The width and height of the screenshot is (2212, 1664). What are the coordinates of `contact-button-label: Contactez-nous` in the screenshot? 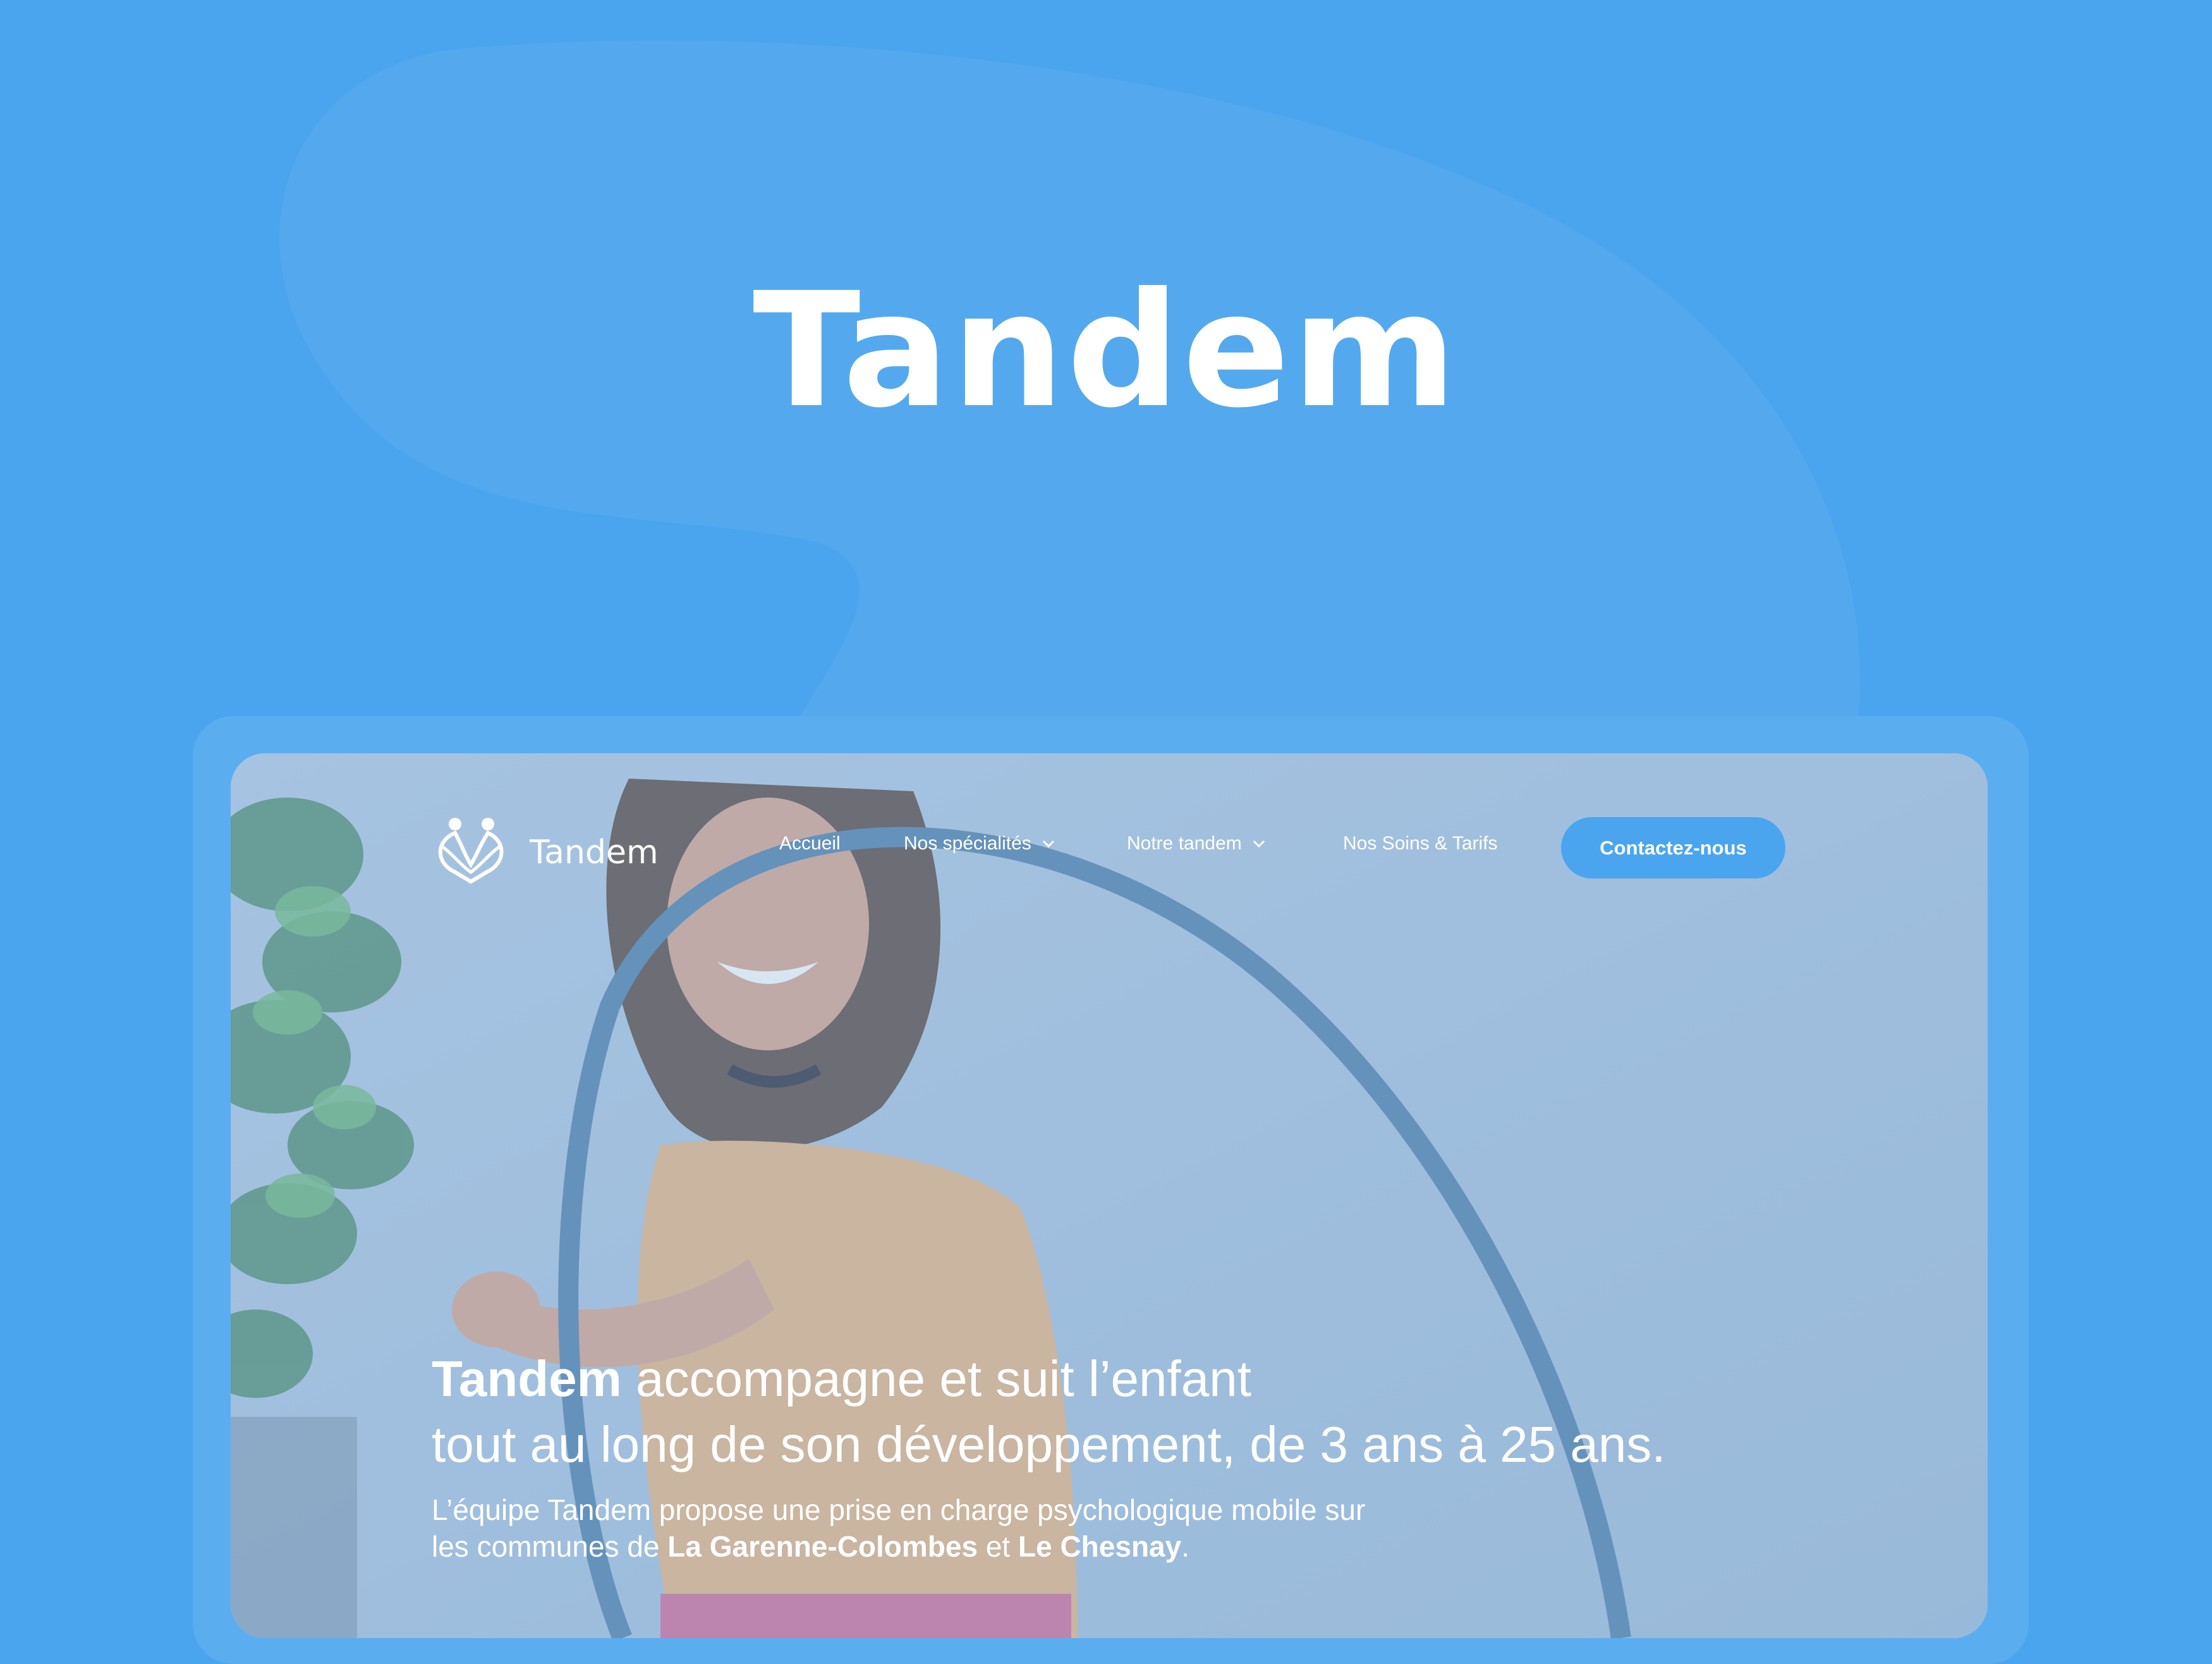 It's located at (1673, 847).